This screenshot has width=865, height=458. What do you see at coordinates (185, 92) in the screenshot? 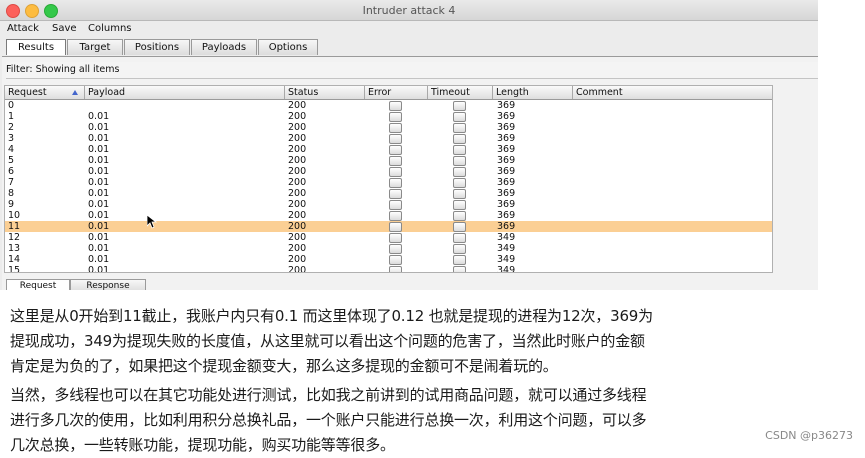
I see `column-header-payload: Payload` at bounding box center [185, 92].